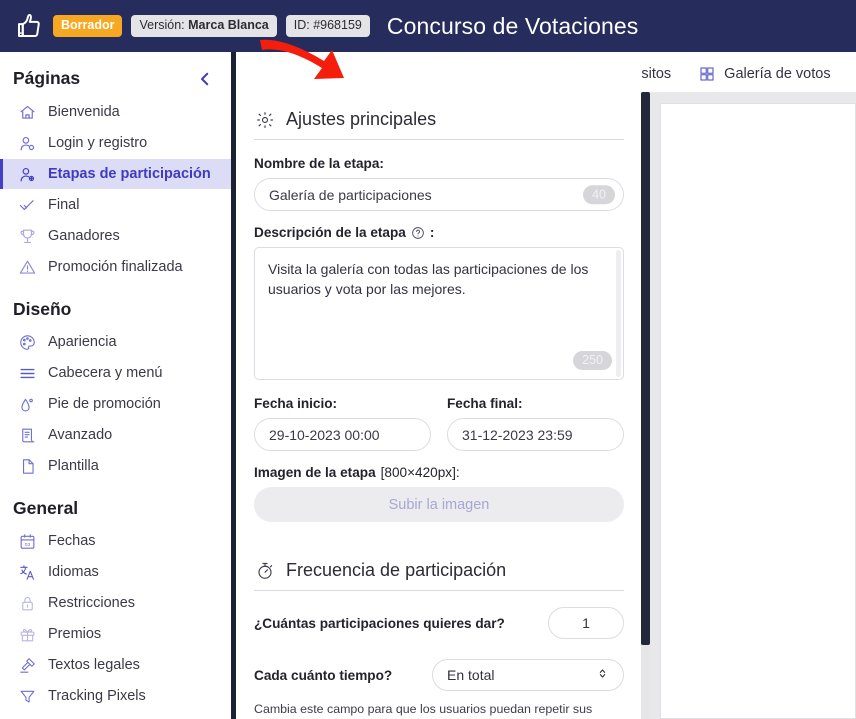 The image size is (856, 719). I want to click on stage-image-label: Imagen de la etapa [800×420px]:, so click(439, 472).